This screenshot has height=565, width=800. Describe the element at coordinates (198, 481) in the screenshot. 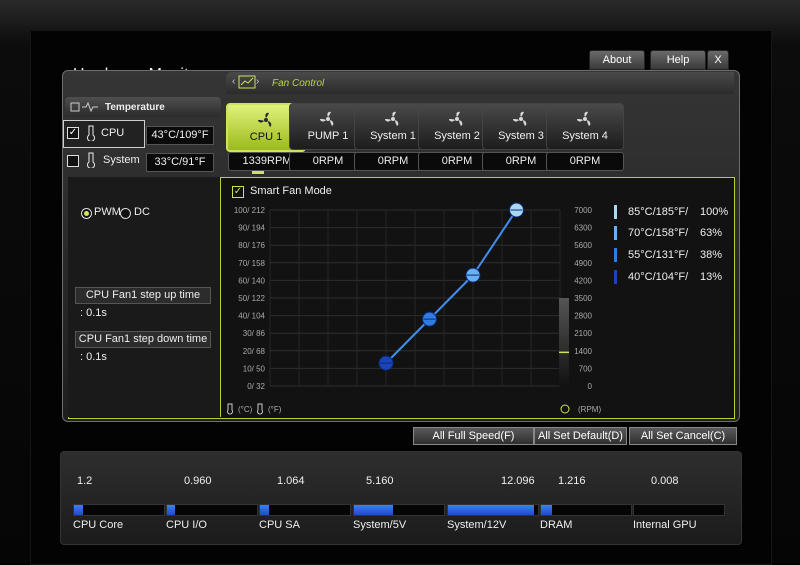

I see `voltage-value: 0.960` at that location.